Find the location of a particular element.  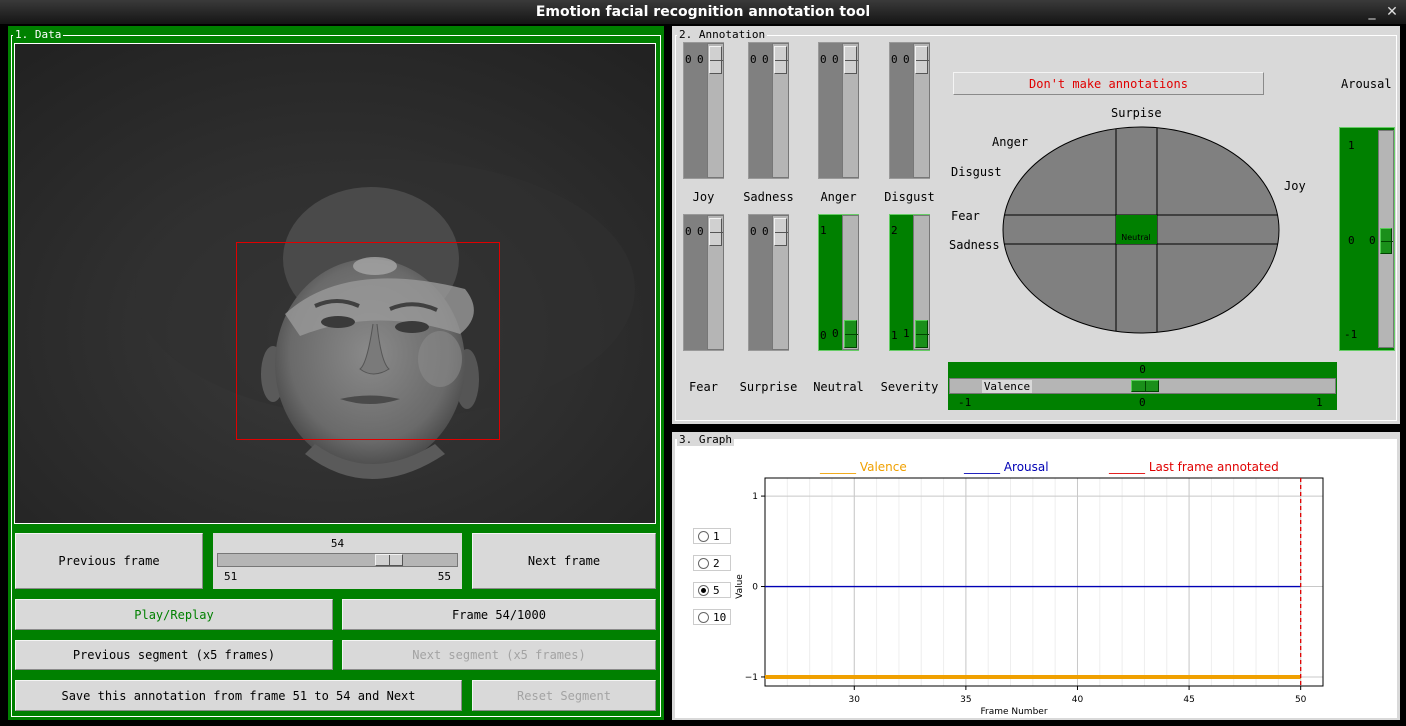

reset-segment-button: Reset Segment is located at coordinates (564, 695).